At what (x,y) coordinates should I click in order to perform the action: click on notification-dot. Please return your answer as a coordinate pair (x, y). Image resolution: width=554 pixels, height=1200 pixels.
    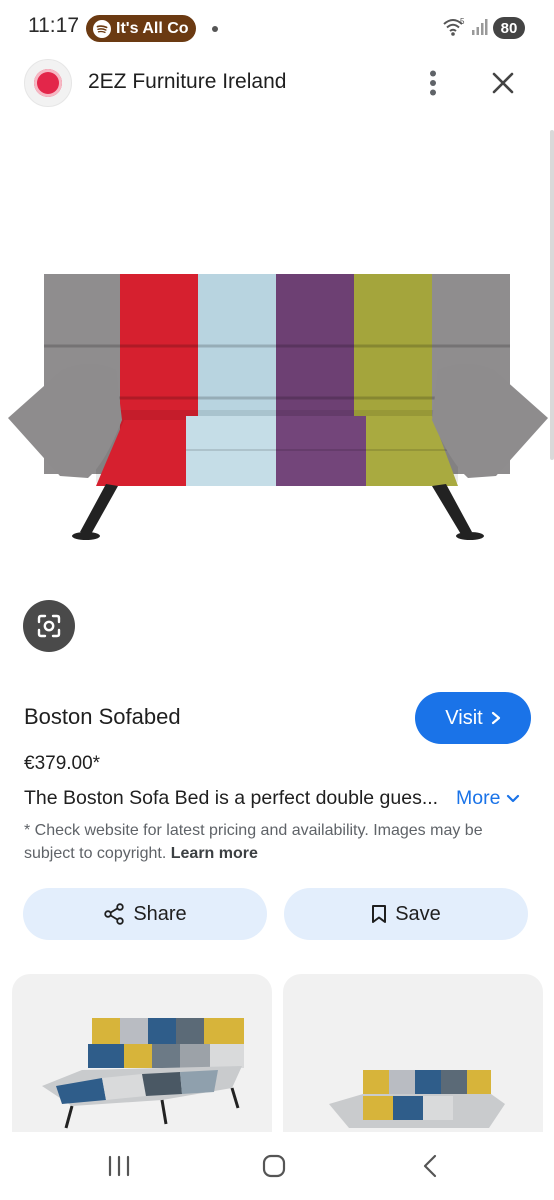
    Looking at the image, I should click on (215, 29).